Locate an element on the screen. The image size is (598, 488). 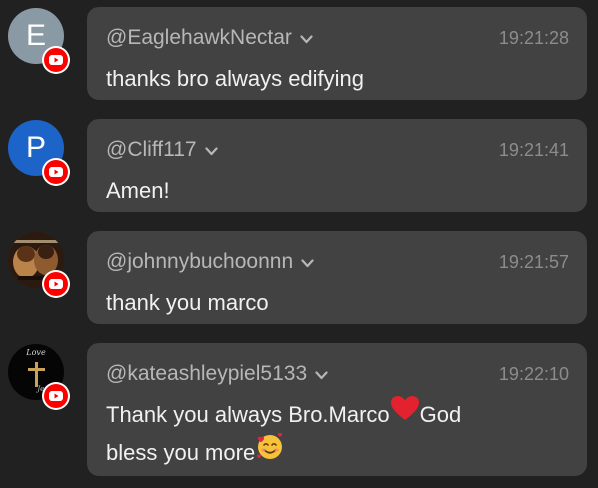
message-text-part2: God is located at coordinates (440, 414).